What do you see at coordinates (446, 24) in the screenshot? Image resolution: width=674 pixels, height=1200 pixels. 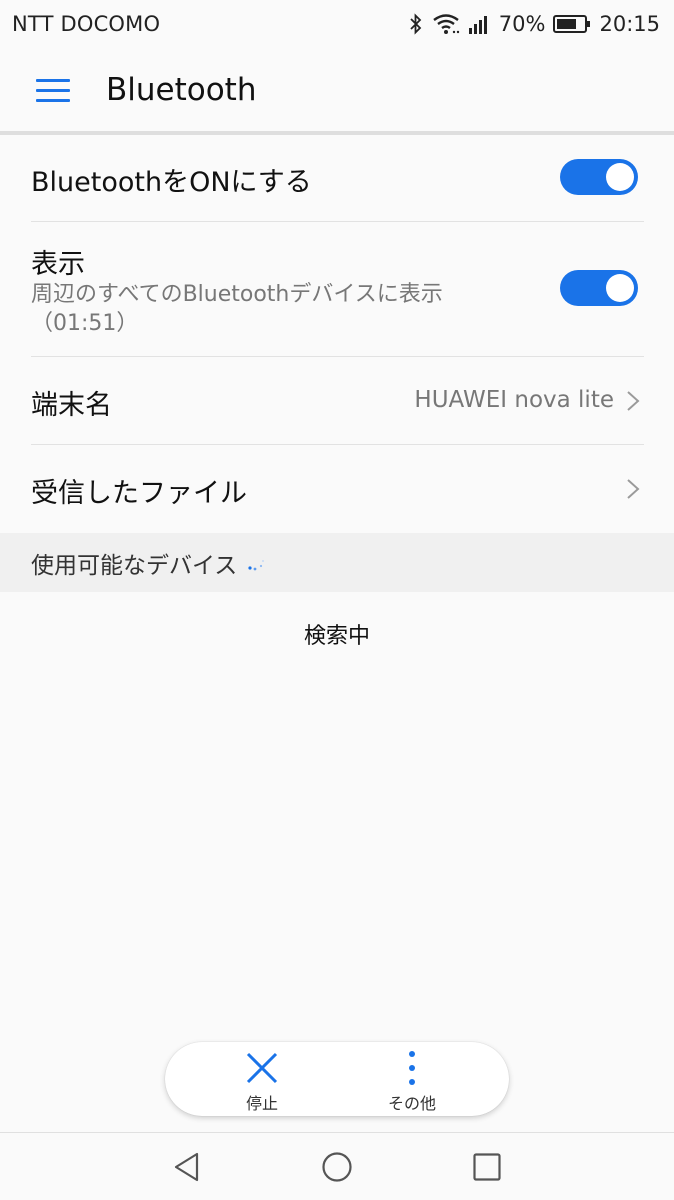 I see `wifi-icon` at bounding box center [446, 24].